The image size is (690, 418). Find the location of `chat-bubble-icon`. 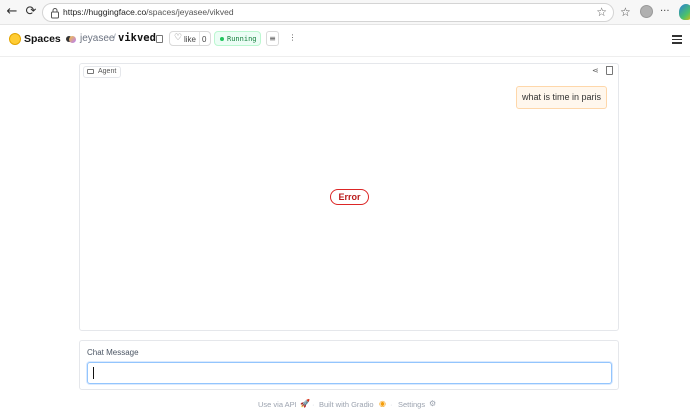

chat-bubble-icon is located at coordinates (90, 71).